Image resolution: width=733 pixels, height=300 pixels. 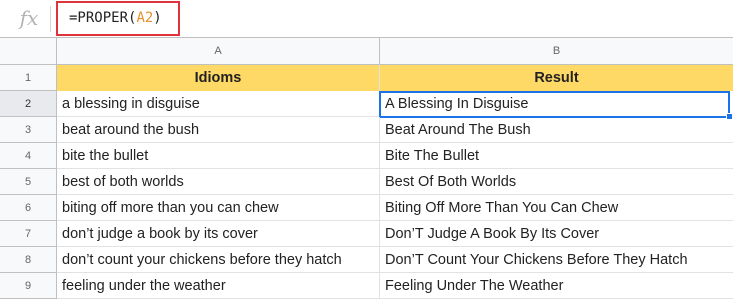 What do you see at coordinates (28, 208) in the screenshot?
I see `row-header: 6` at bounding box center [28, 208].